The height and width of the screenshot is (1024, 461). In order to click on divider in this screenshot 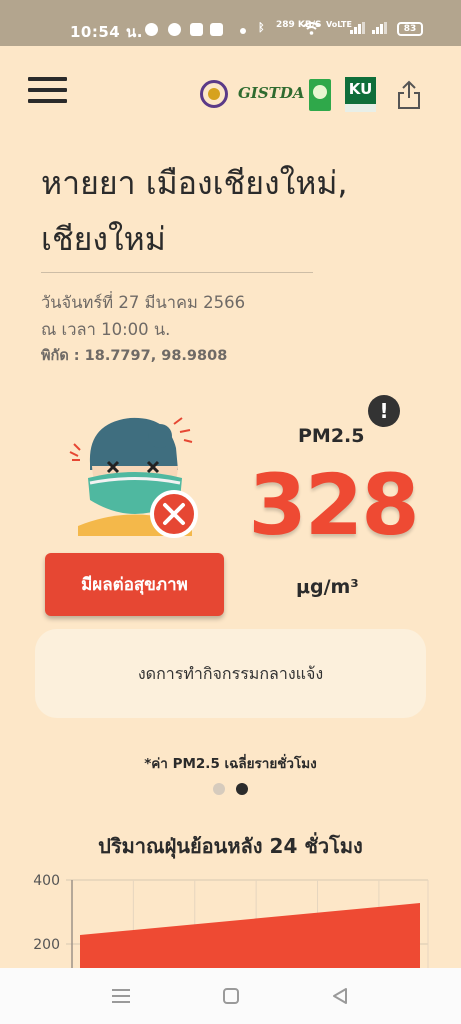, I will do `click(177, 272)`.